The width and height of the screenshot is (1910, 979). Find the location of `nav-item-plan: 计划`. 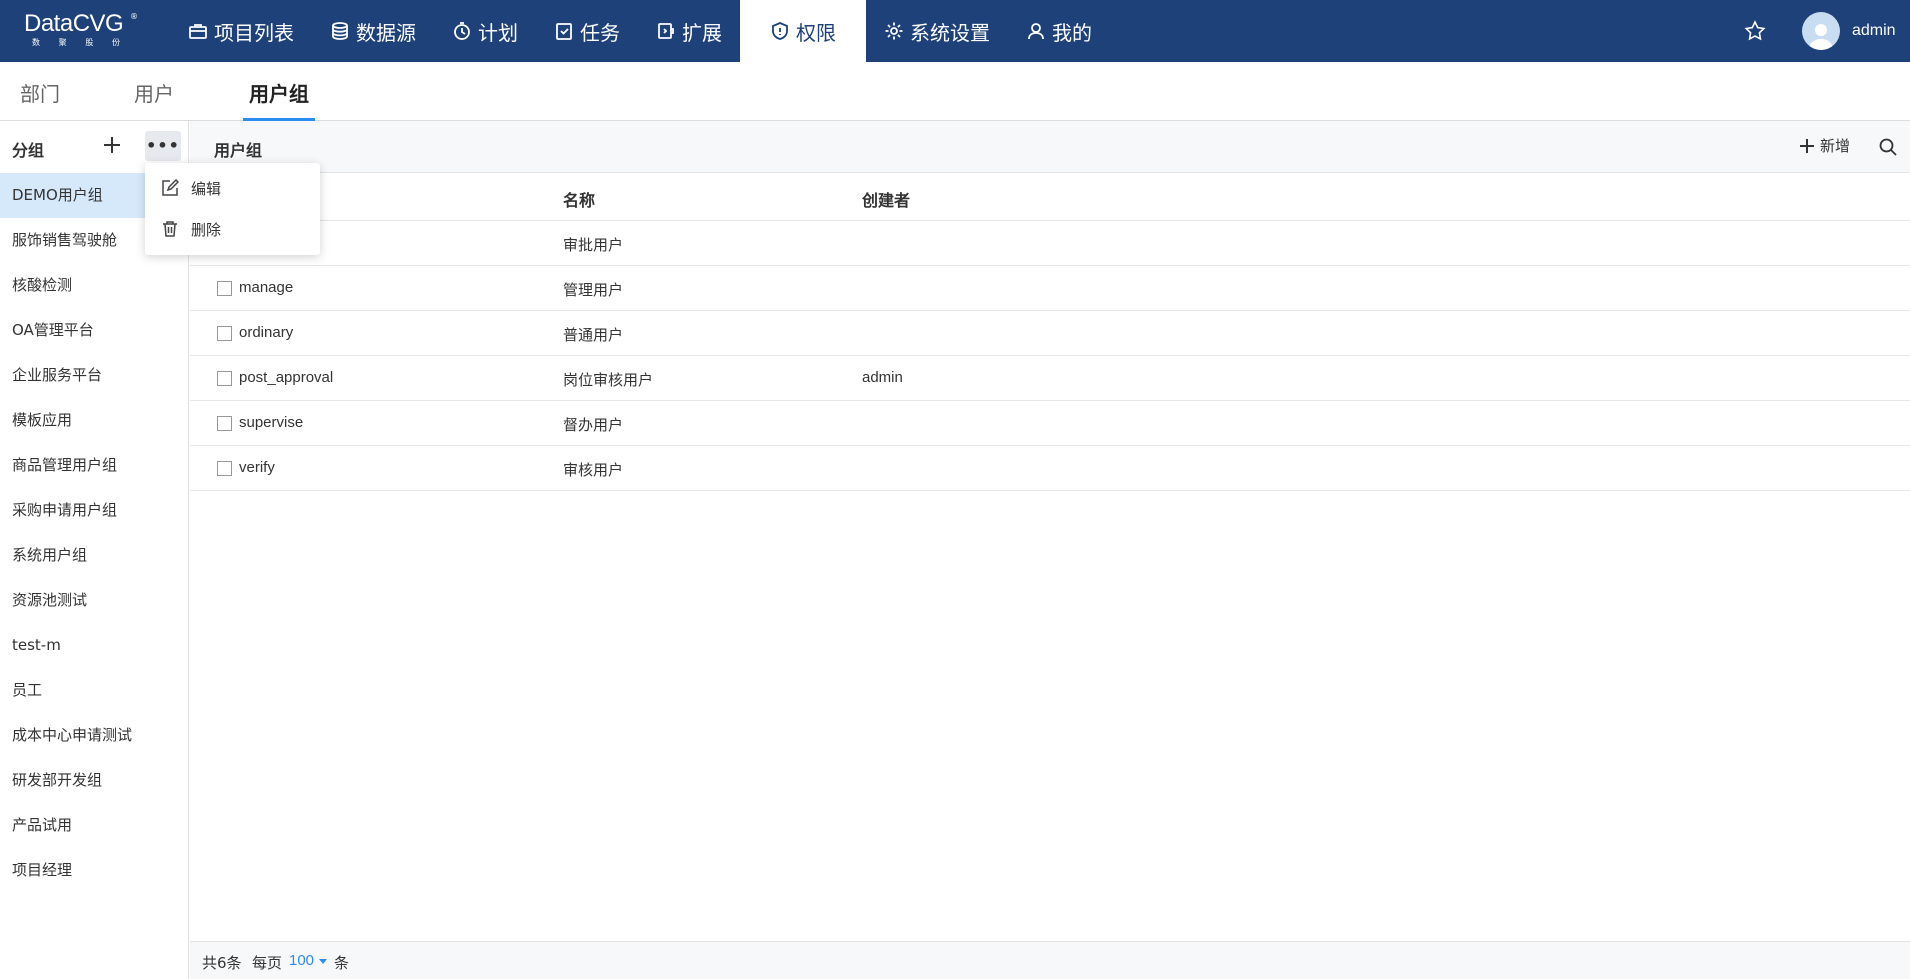

nav-item-plan: 计划 is located at coordinates (485, 31).